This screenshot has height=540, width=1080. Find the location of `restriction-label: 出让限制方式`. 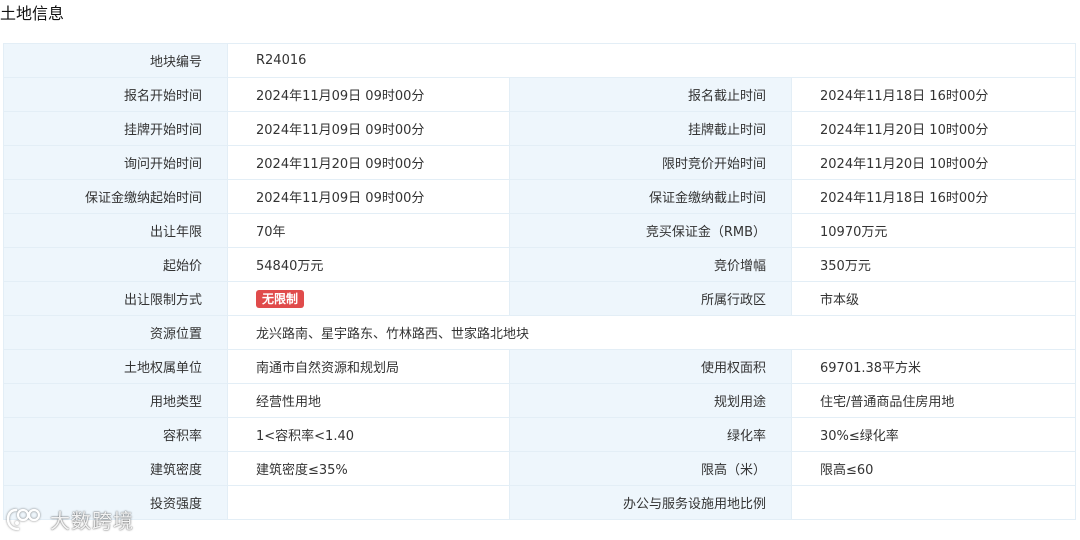

restriction-label: 出让限制方式 is located at coordinates (115, 298).